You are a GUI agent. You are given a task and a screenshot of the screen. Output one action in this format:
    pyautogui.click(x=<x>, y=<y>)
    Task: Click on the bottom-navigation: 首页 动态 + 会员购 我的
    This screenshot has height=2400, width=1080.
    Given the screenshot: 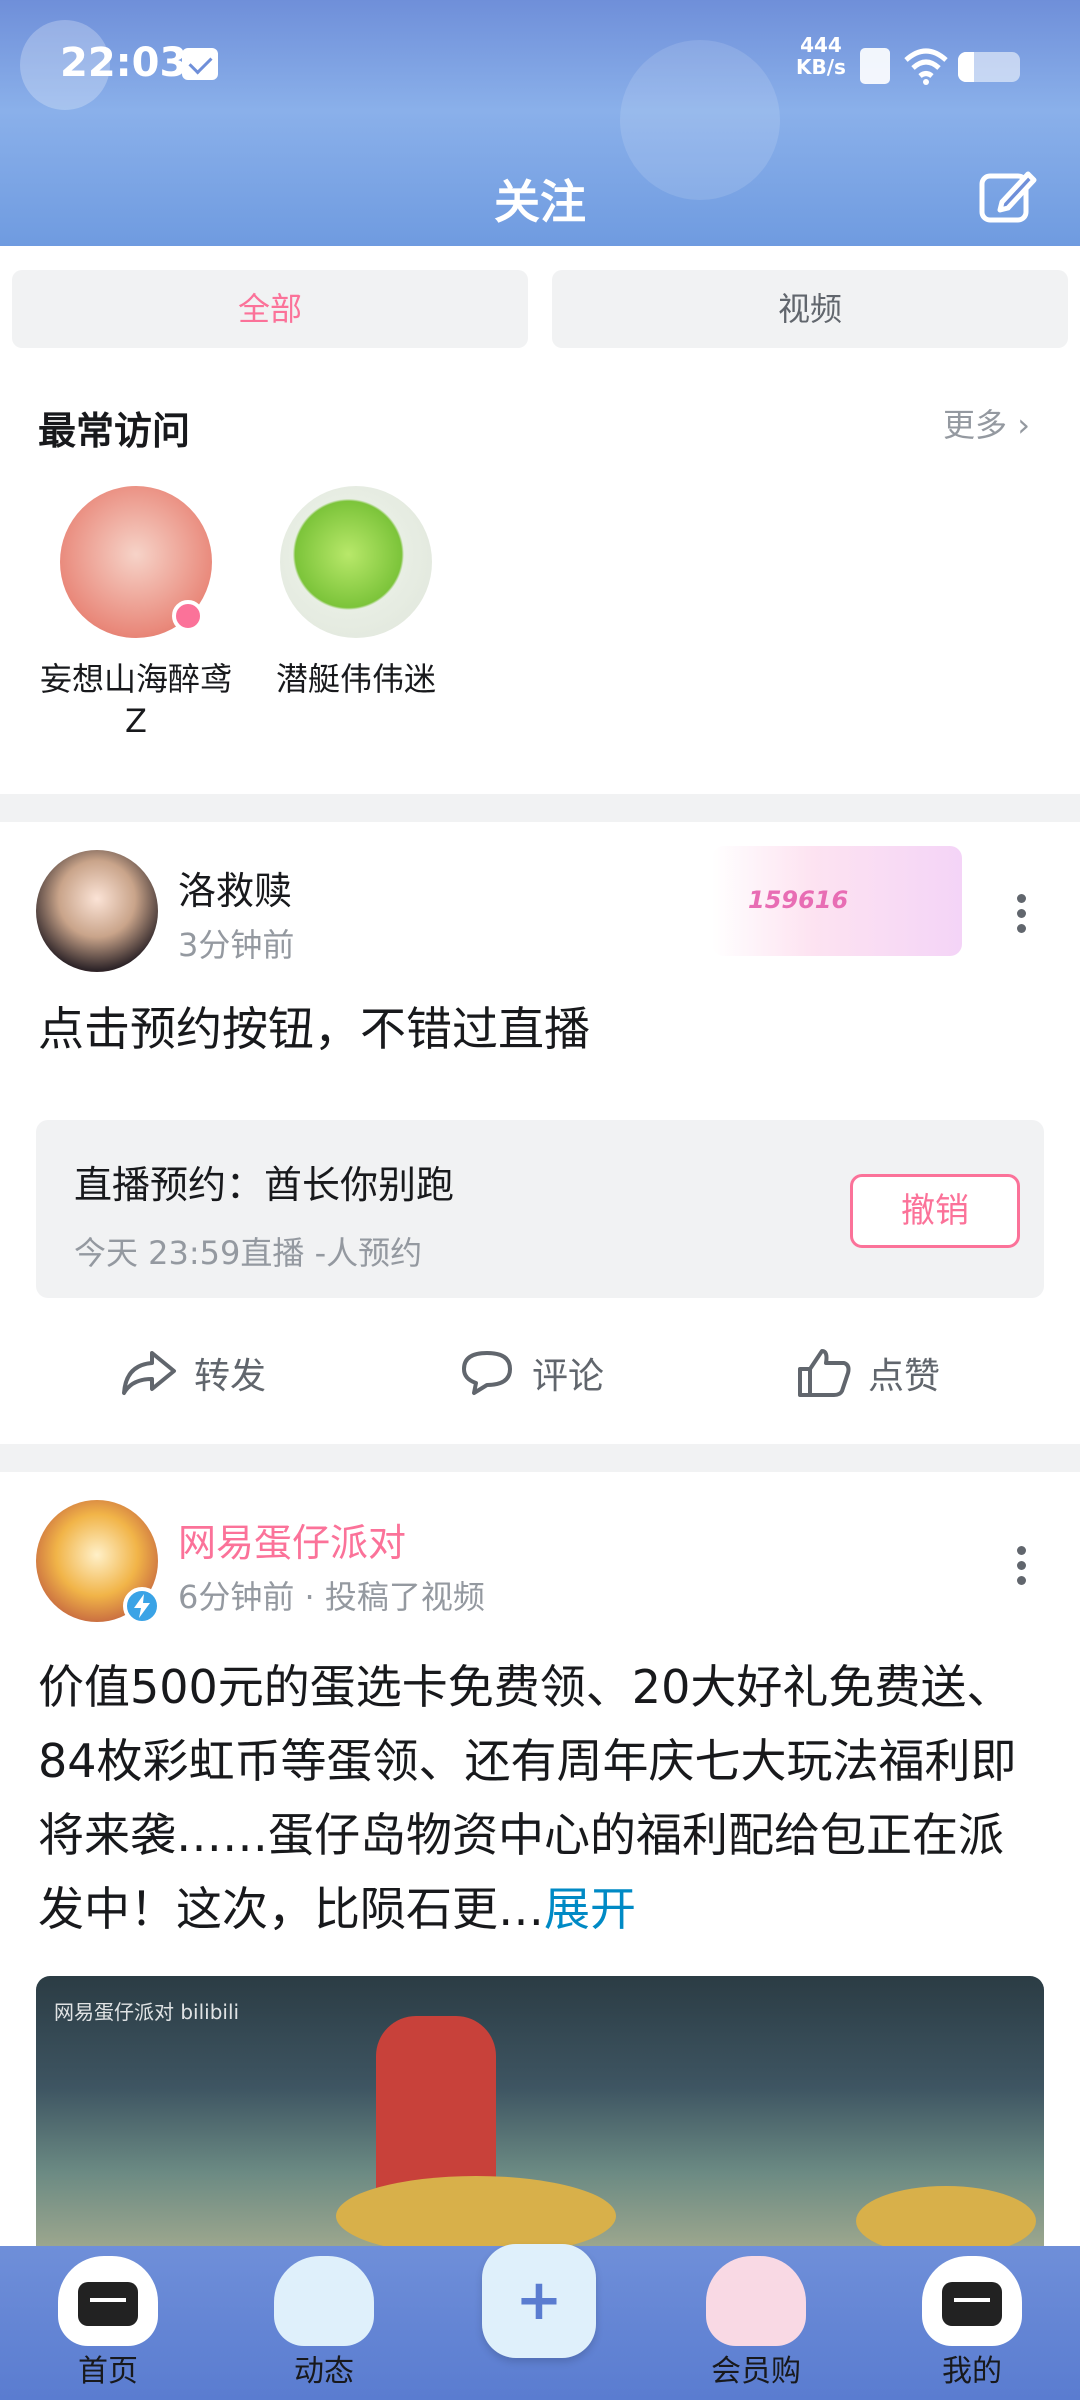 What is the action you would take?
    pyautogui.click(x=540, y=2322)
    